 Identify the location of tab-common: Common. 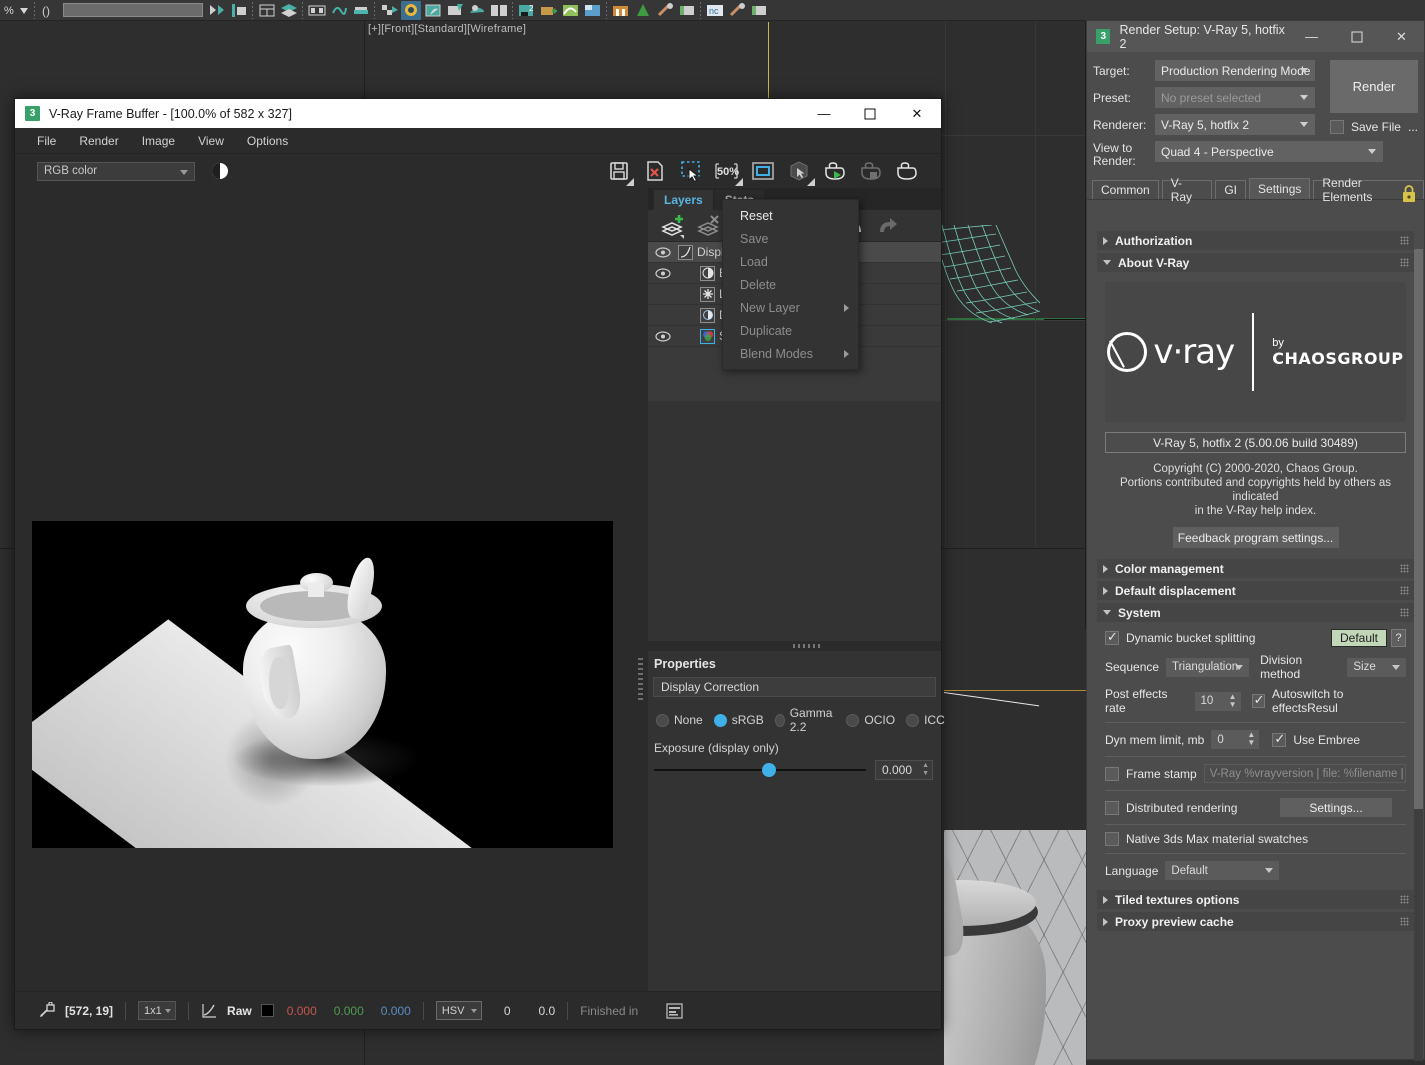
(1125, 189).